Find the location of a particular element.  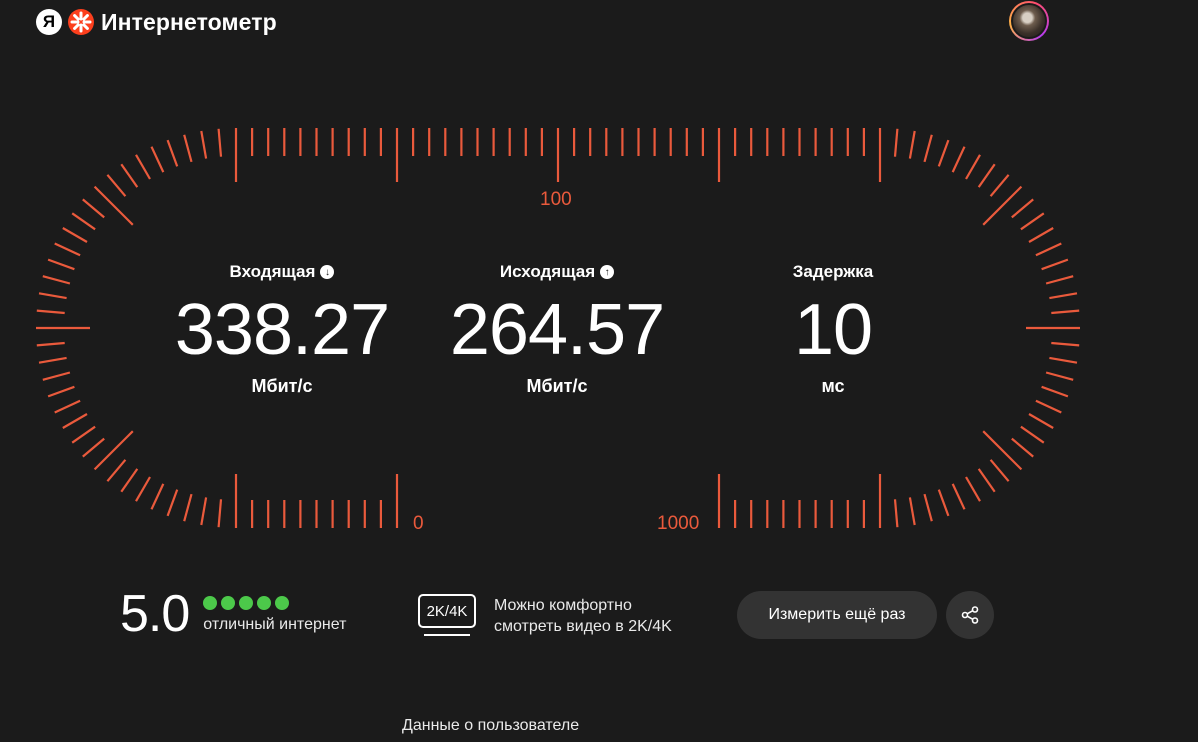

upload-metric: Исходящая ↑ 264.57 Мбит/с is located at coordinates (557, 328).